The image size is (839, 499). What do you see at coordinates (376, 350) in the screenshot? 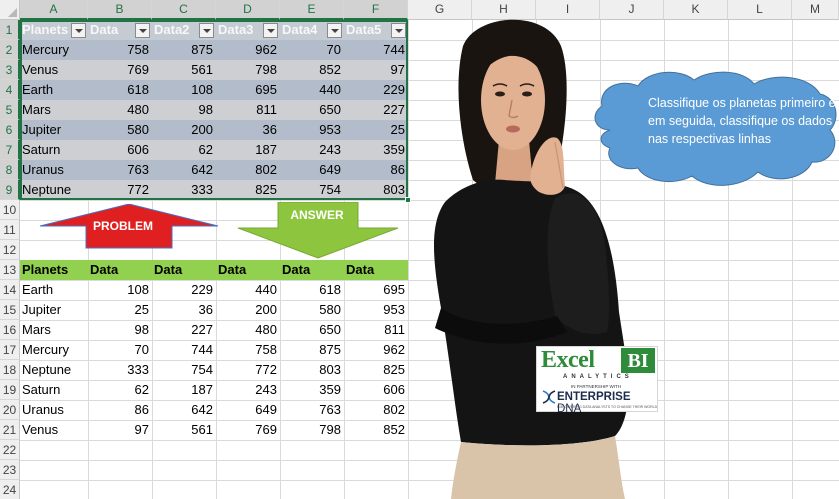
I see `value-cell: 962` at bounding box center [376, 350].